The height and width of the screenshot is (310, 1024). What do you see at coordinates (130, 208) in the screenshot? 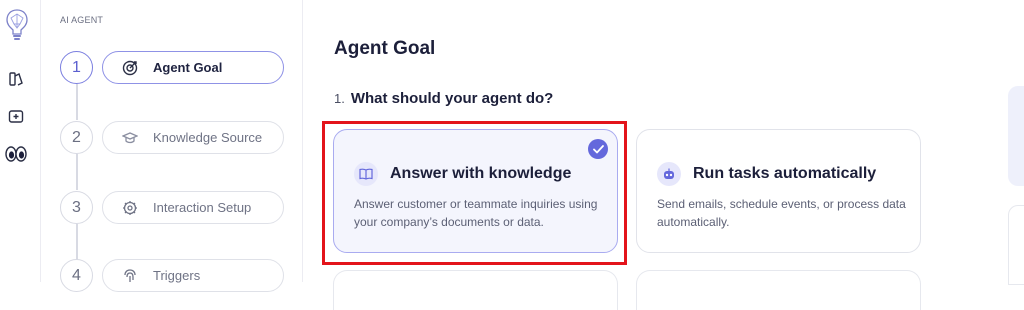
I see `gear-icon` at bounding box center [130, 208].